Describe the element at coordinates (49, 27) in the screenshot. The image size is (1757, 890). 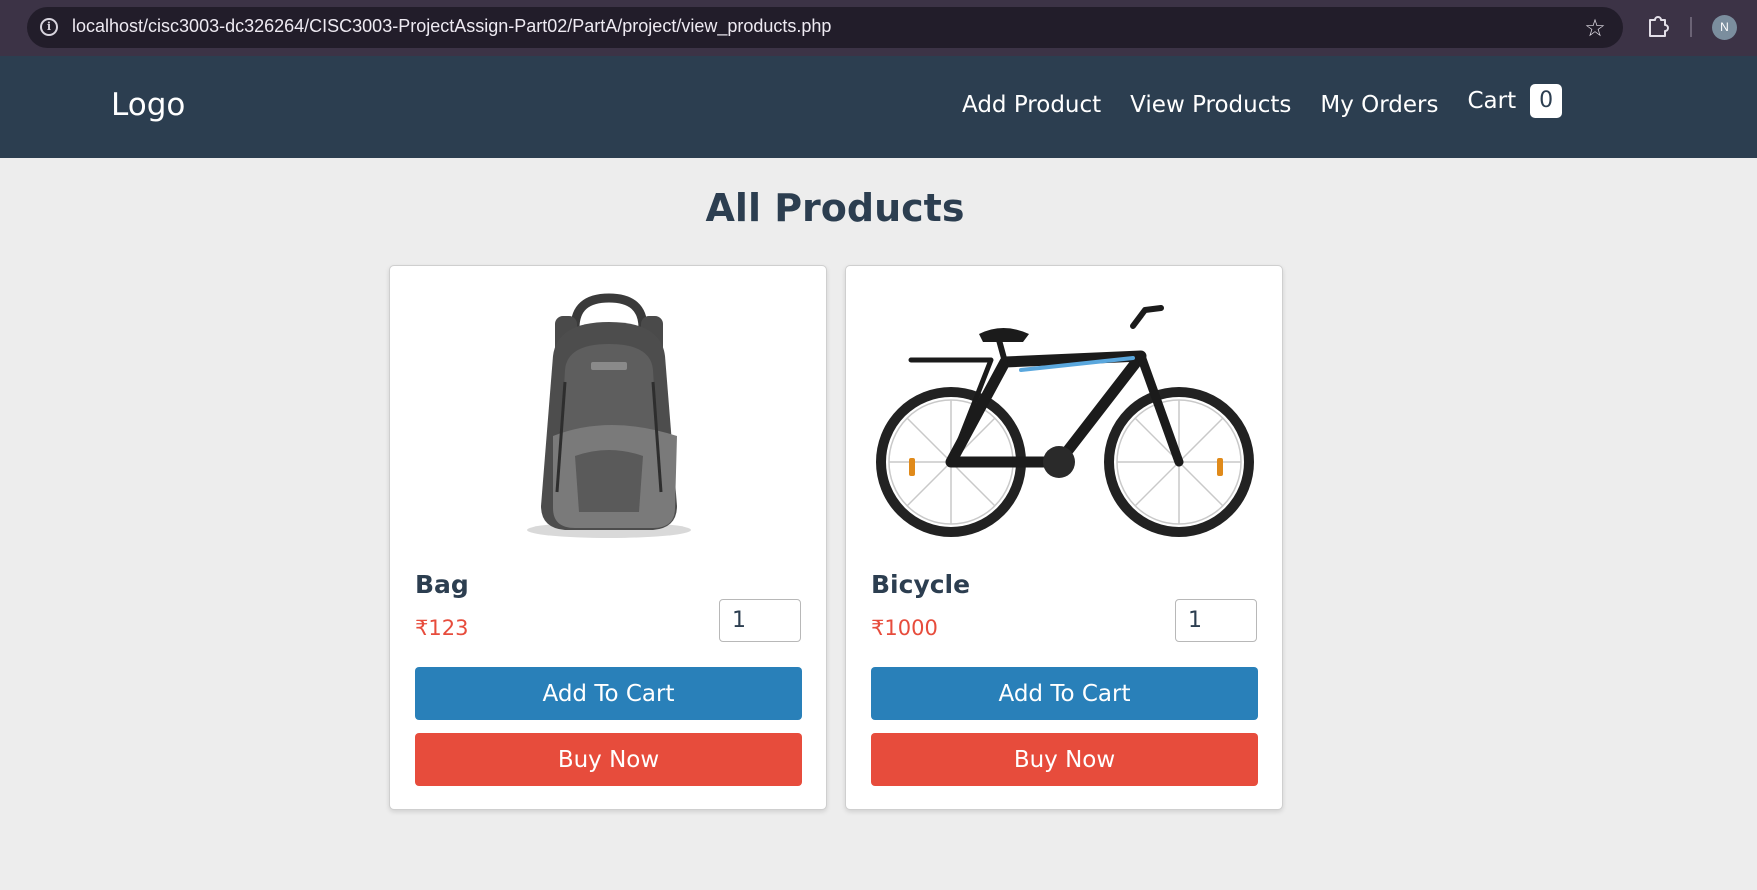
I see `site-info-icon: i` at that location.